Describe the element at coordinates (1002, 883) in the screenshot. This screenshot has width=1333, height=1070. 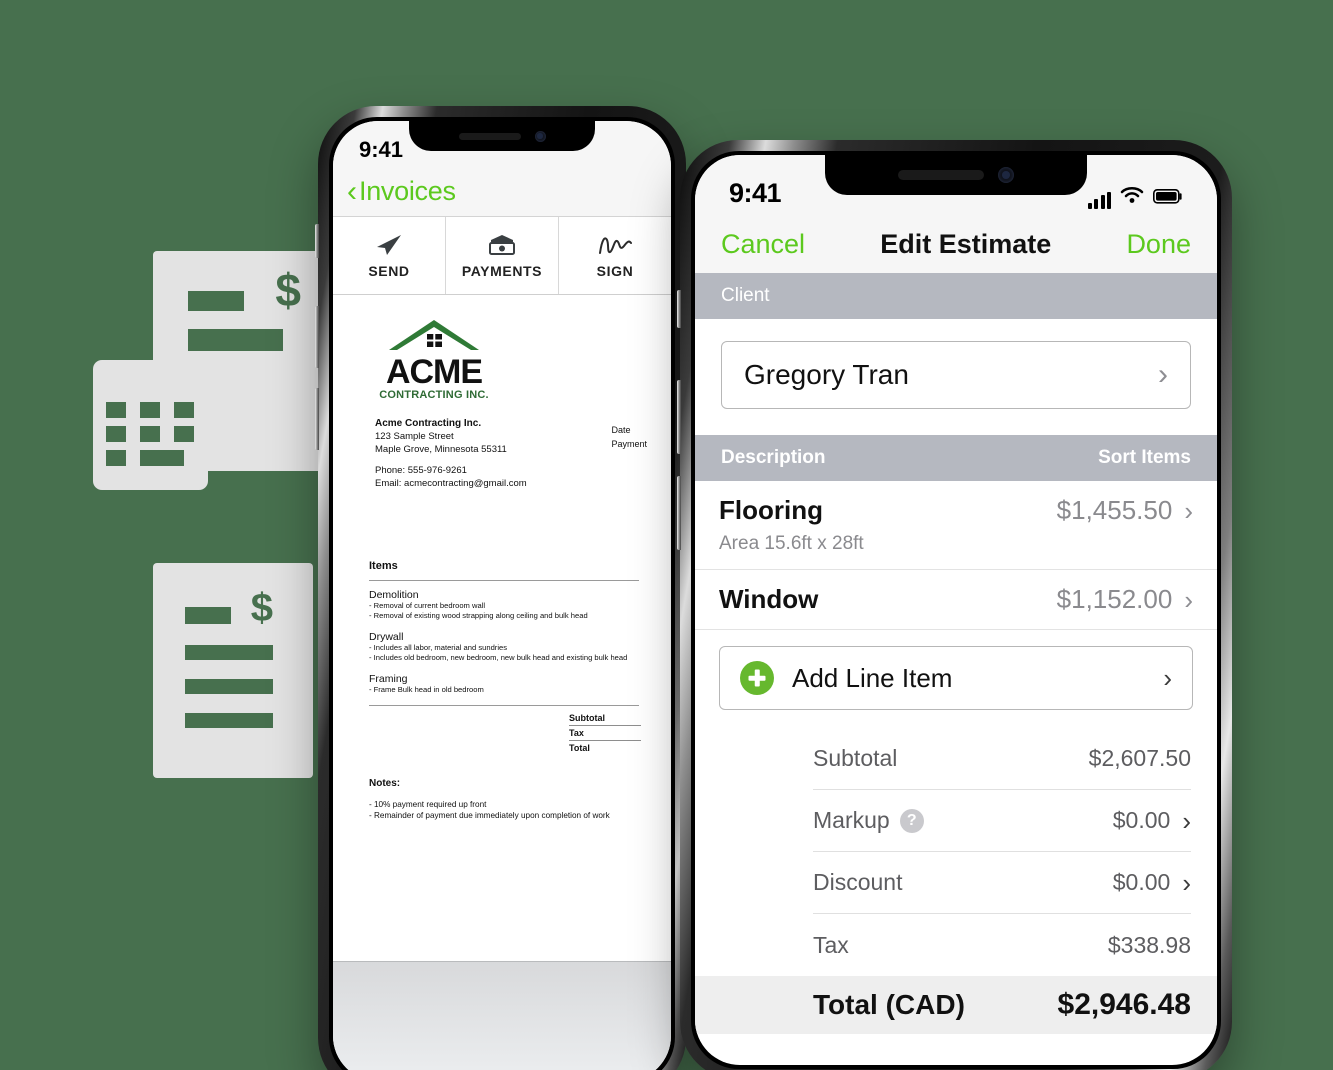
I see `totals-row-discount: Discount $0.00 ›` at that location.